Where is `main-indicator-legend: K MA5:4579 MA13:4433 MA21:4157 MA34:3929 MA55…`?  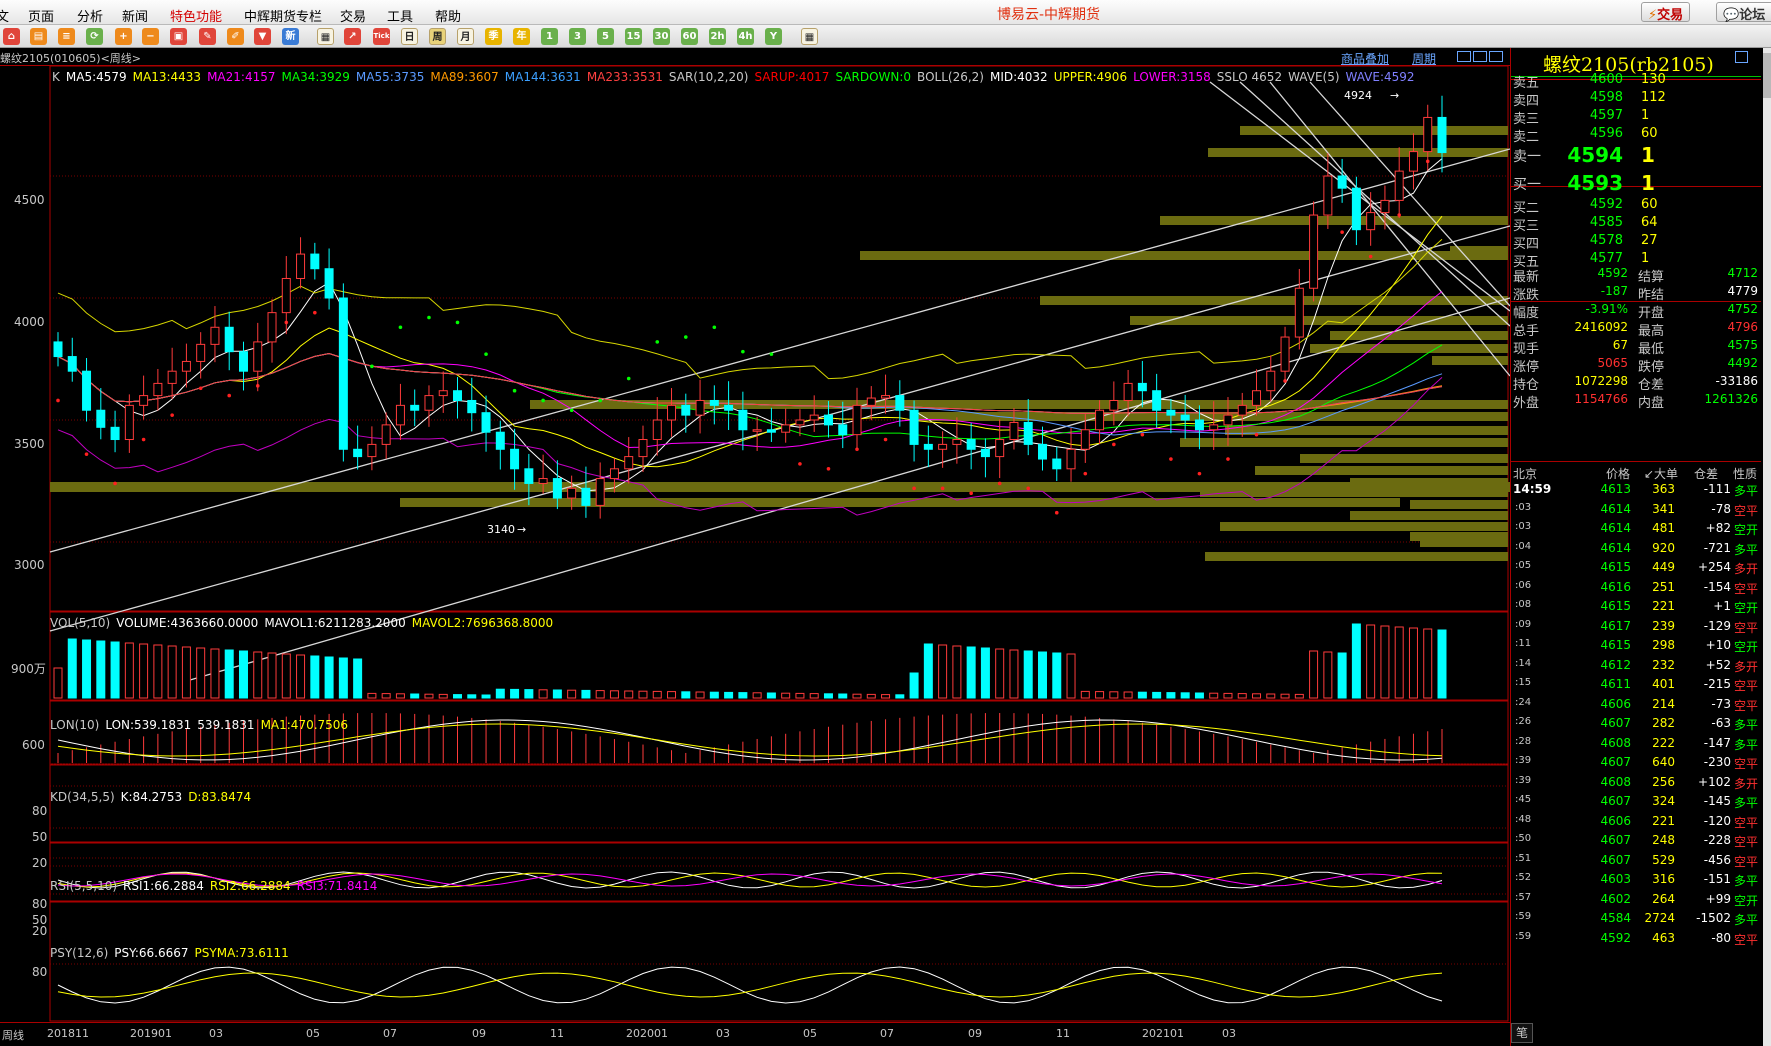 main-indicator-legend: K MA5:4579 MA13:4433 MA21:4157 MA34:3929 MA55… is located at coordinates (736, 77).